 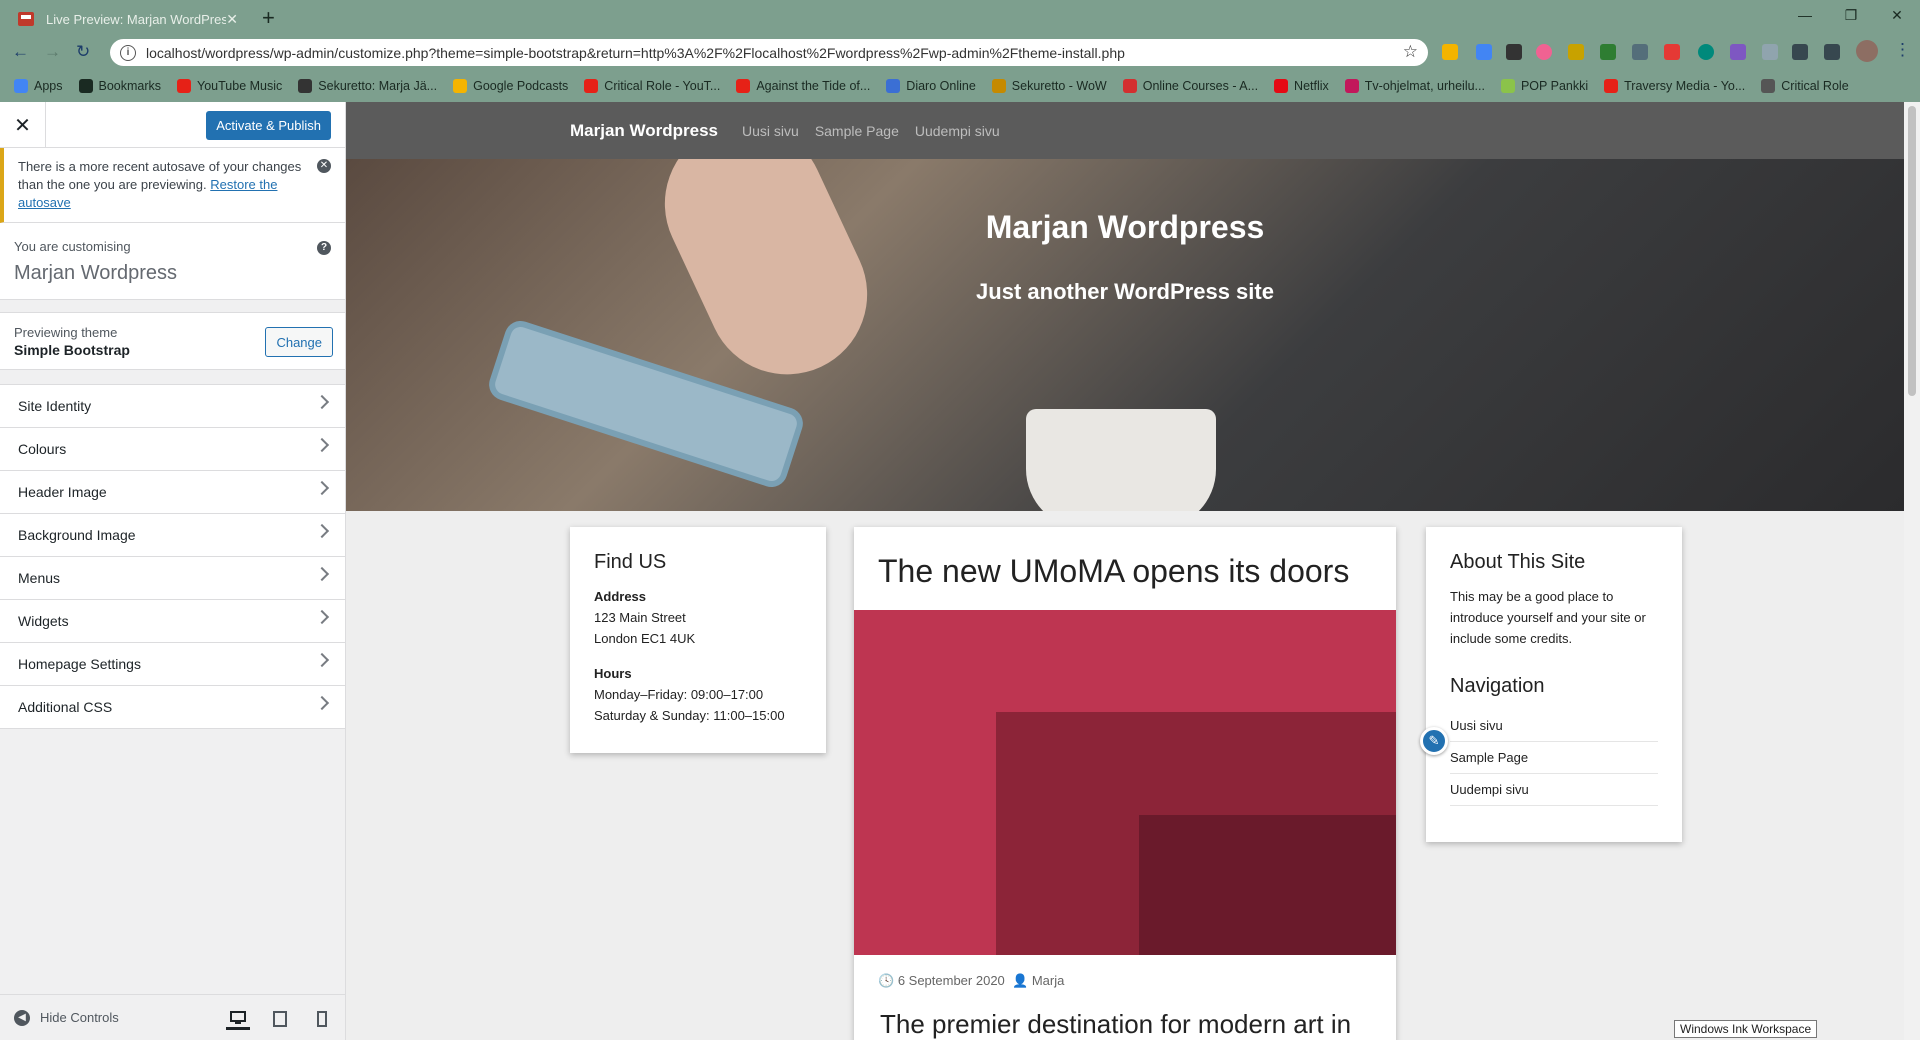 I want to click on forward-icon: →, so click(x=52, y=52).